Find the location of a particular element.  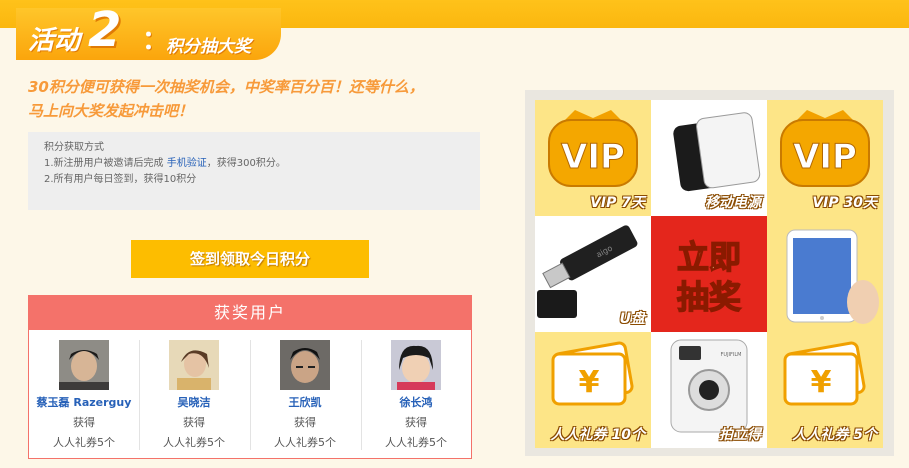

activity-title-number: 2 is located at coordinates (105, 30).